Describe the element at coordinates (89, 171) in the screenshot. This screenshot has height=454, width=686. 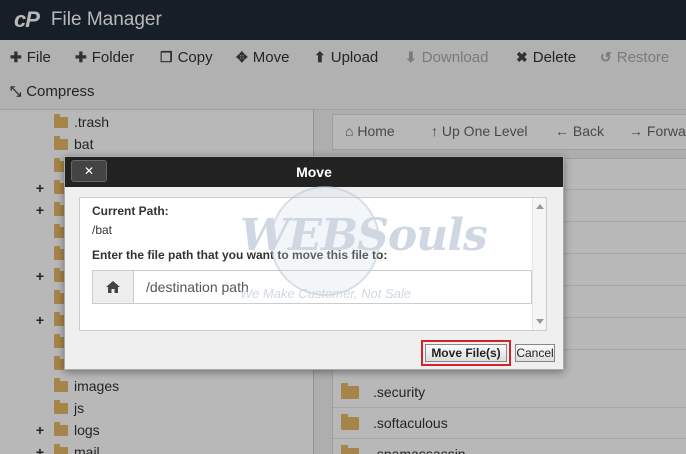
I see `close-button: ✕` at that location.